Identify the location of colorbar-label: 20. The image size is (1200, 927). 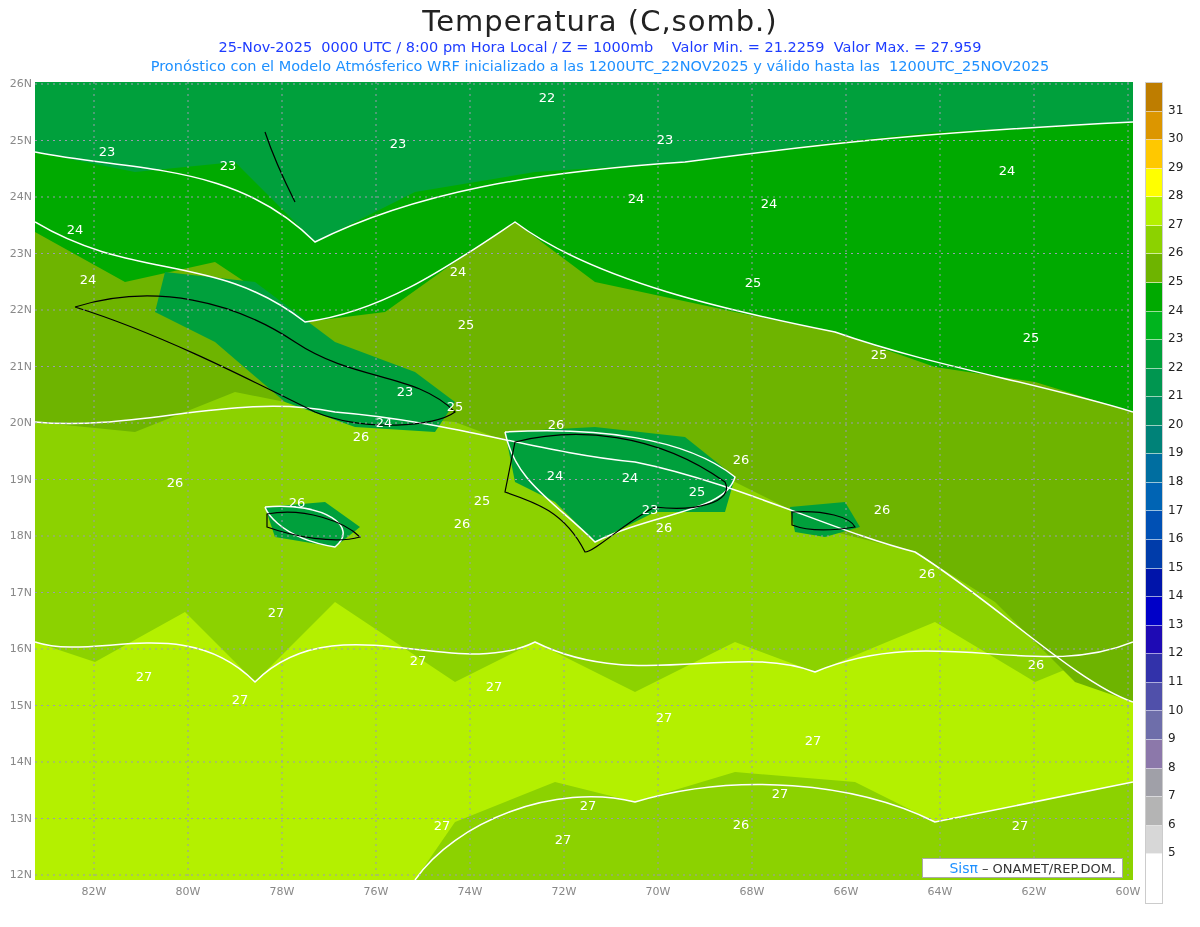
(1176, 423).